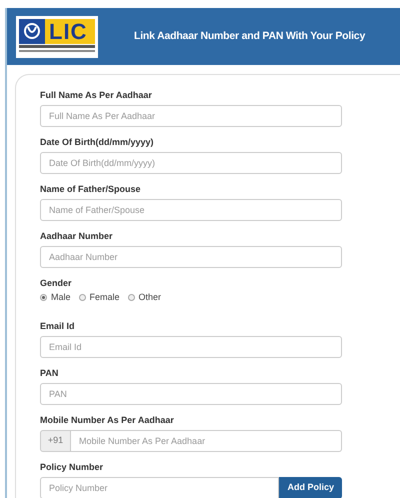 Image resolution: width=400 pixels, height=498 pixels. What do you see at coordinates (191, 163) in the screenshot?
I see `input-field: Date Of Birth(dd/mm/yyyy)` at bounding box center [191, 163].